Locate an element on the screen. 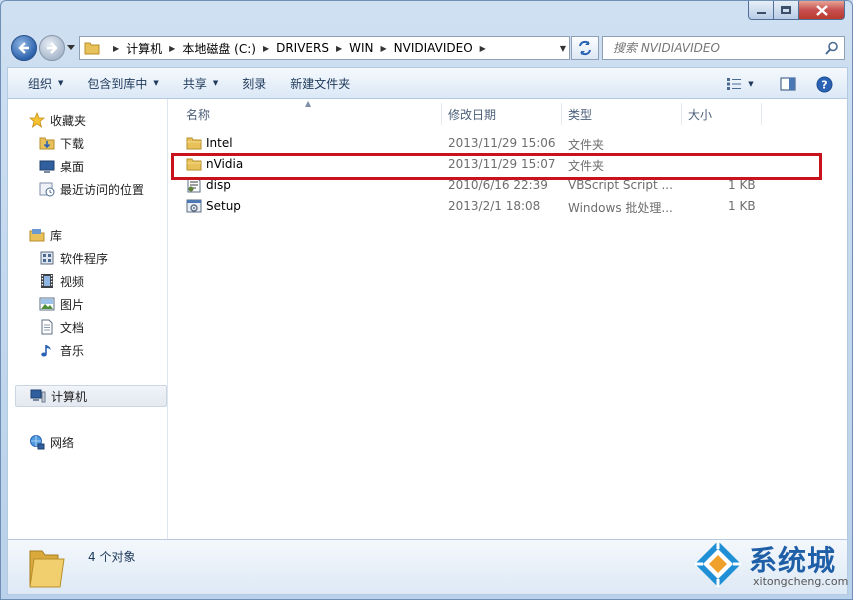 The image size is (853, 600). nav-computer-label: 计算机 is located at coordinates (69, 396).